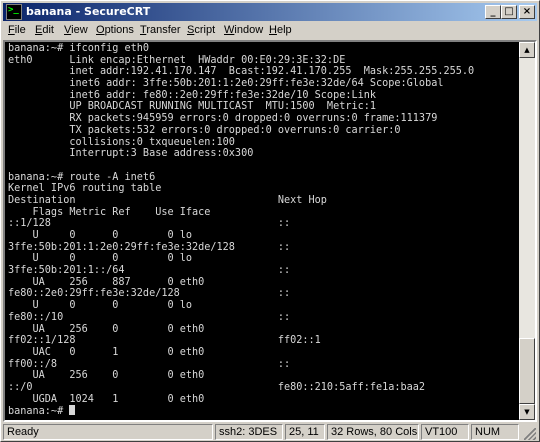 This screenshot has height=442, width=540. Describe the element at coordinates (445, 432) in the screenshot. I see `status-emulation: VT100` at that location.